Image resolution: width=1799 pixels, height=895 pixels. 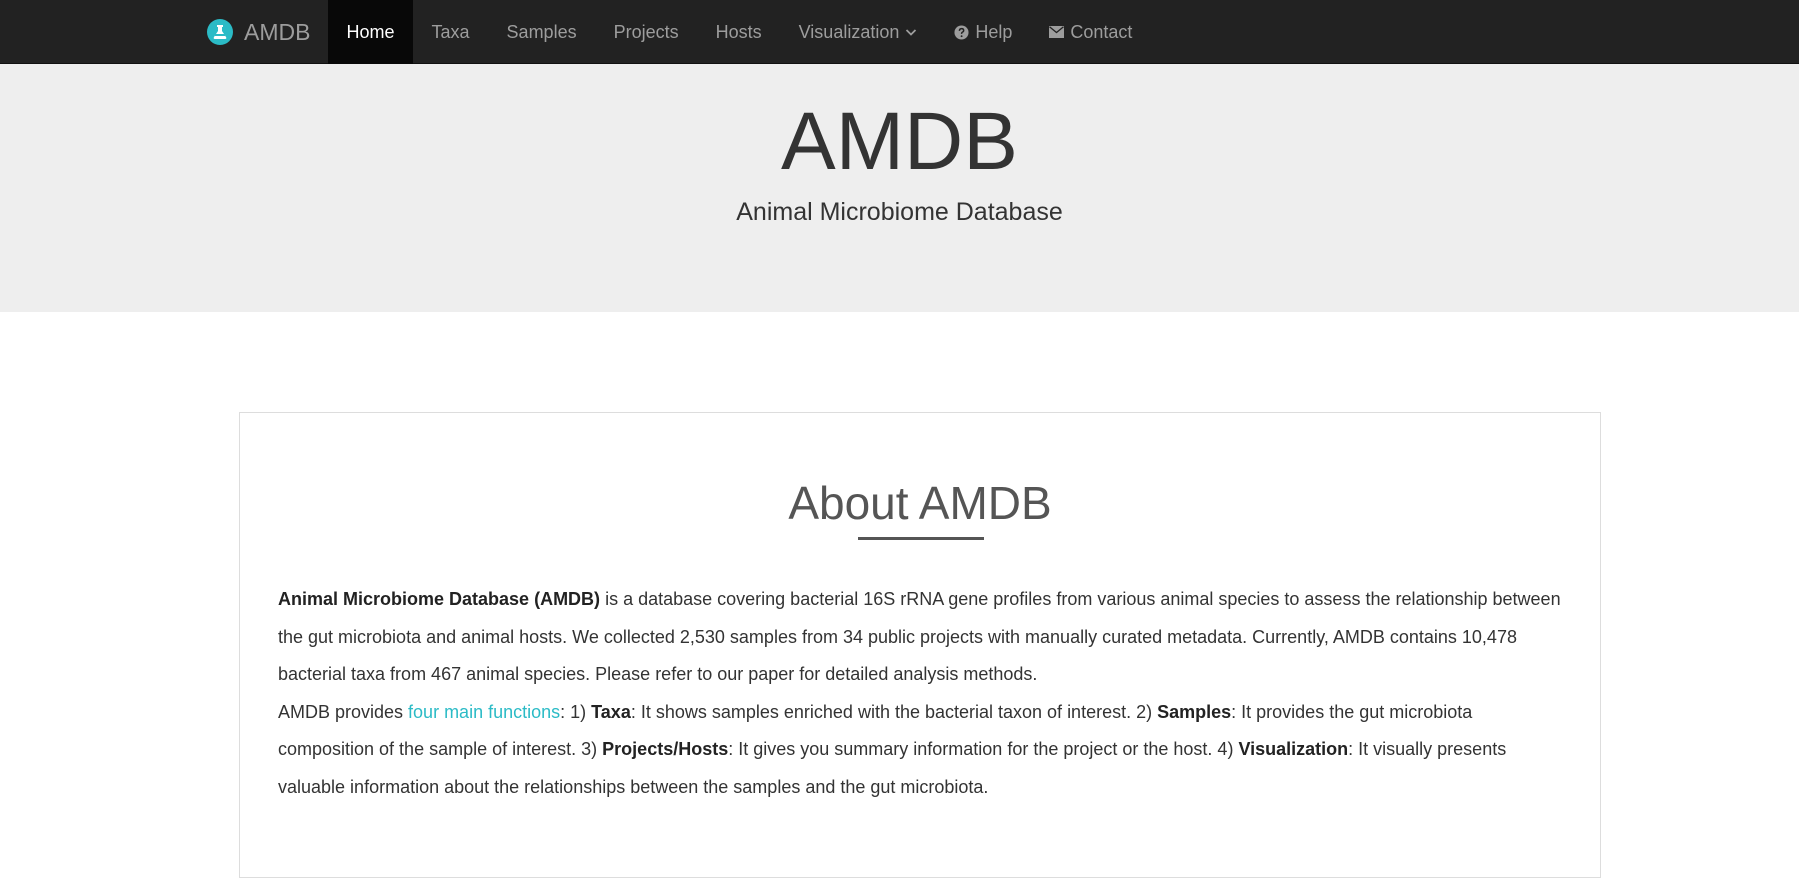 I want to click on nav-help-label: Help, so click(x=994, y=31).